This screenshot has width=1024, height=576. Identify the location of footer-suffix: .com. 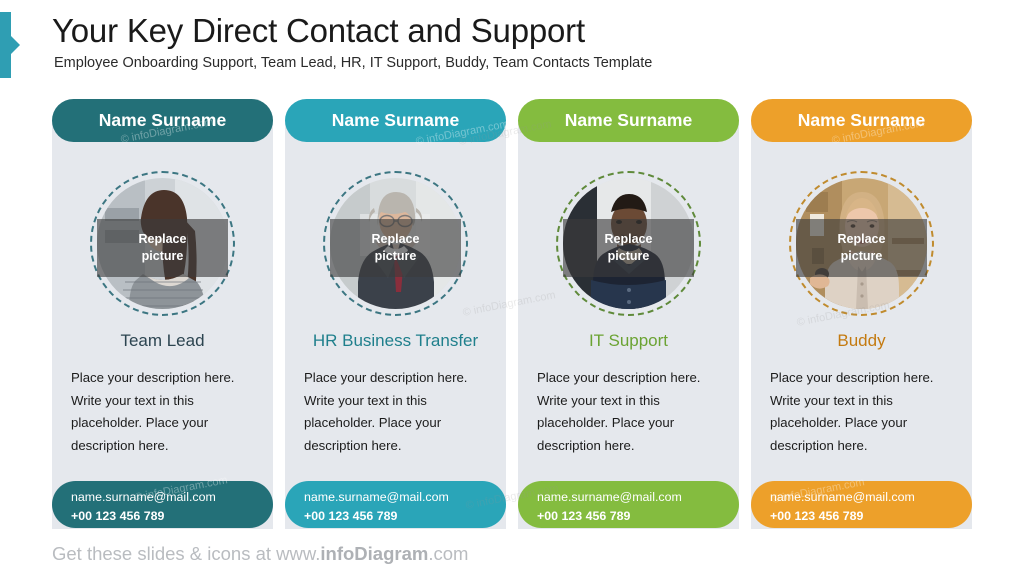
(448, 553).